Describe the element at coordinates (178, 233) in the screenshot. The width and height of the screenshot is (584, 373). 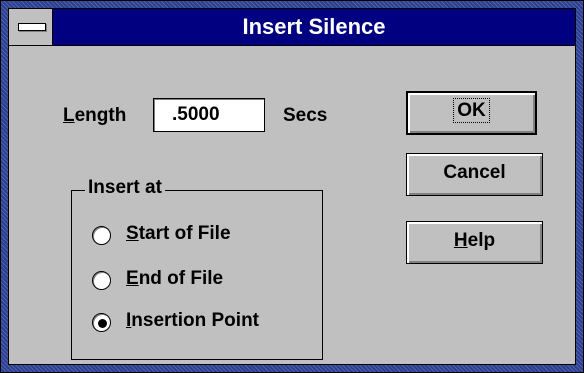
I see `radio-label-start-of-file: Start of File` at that location.